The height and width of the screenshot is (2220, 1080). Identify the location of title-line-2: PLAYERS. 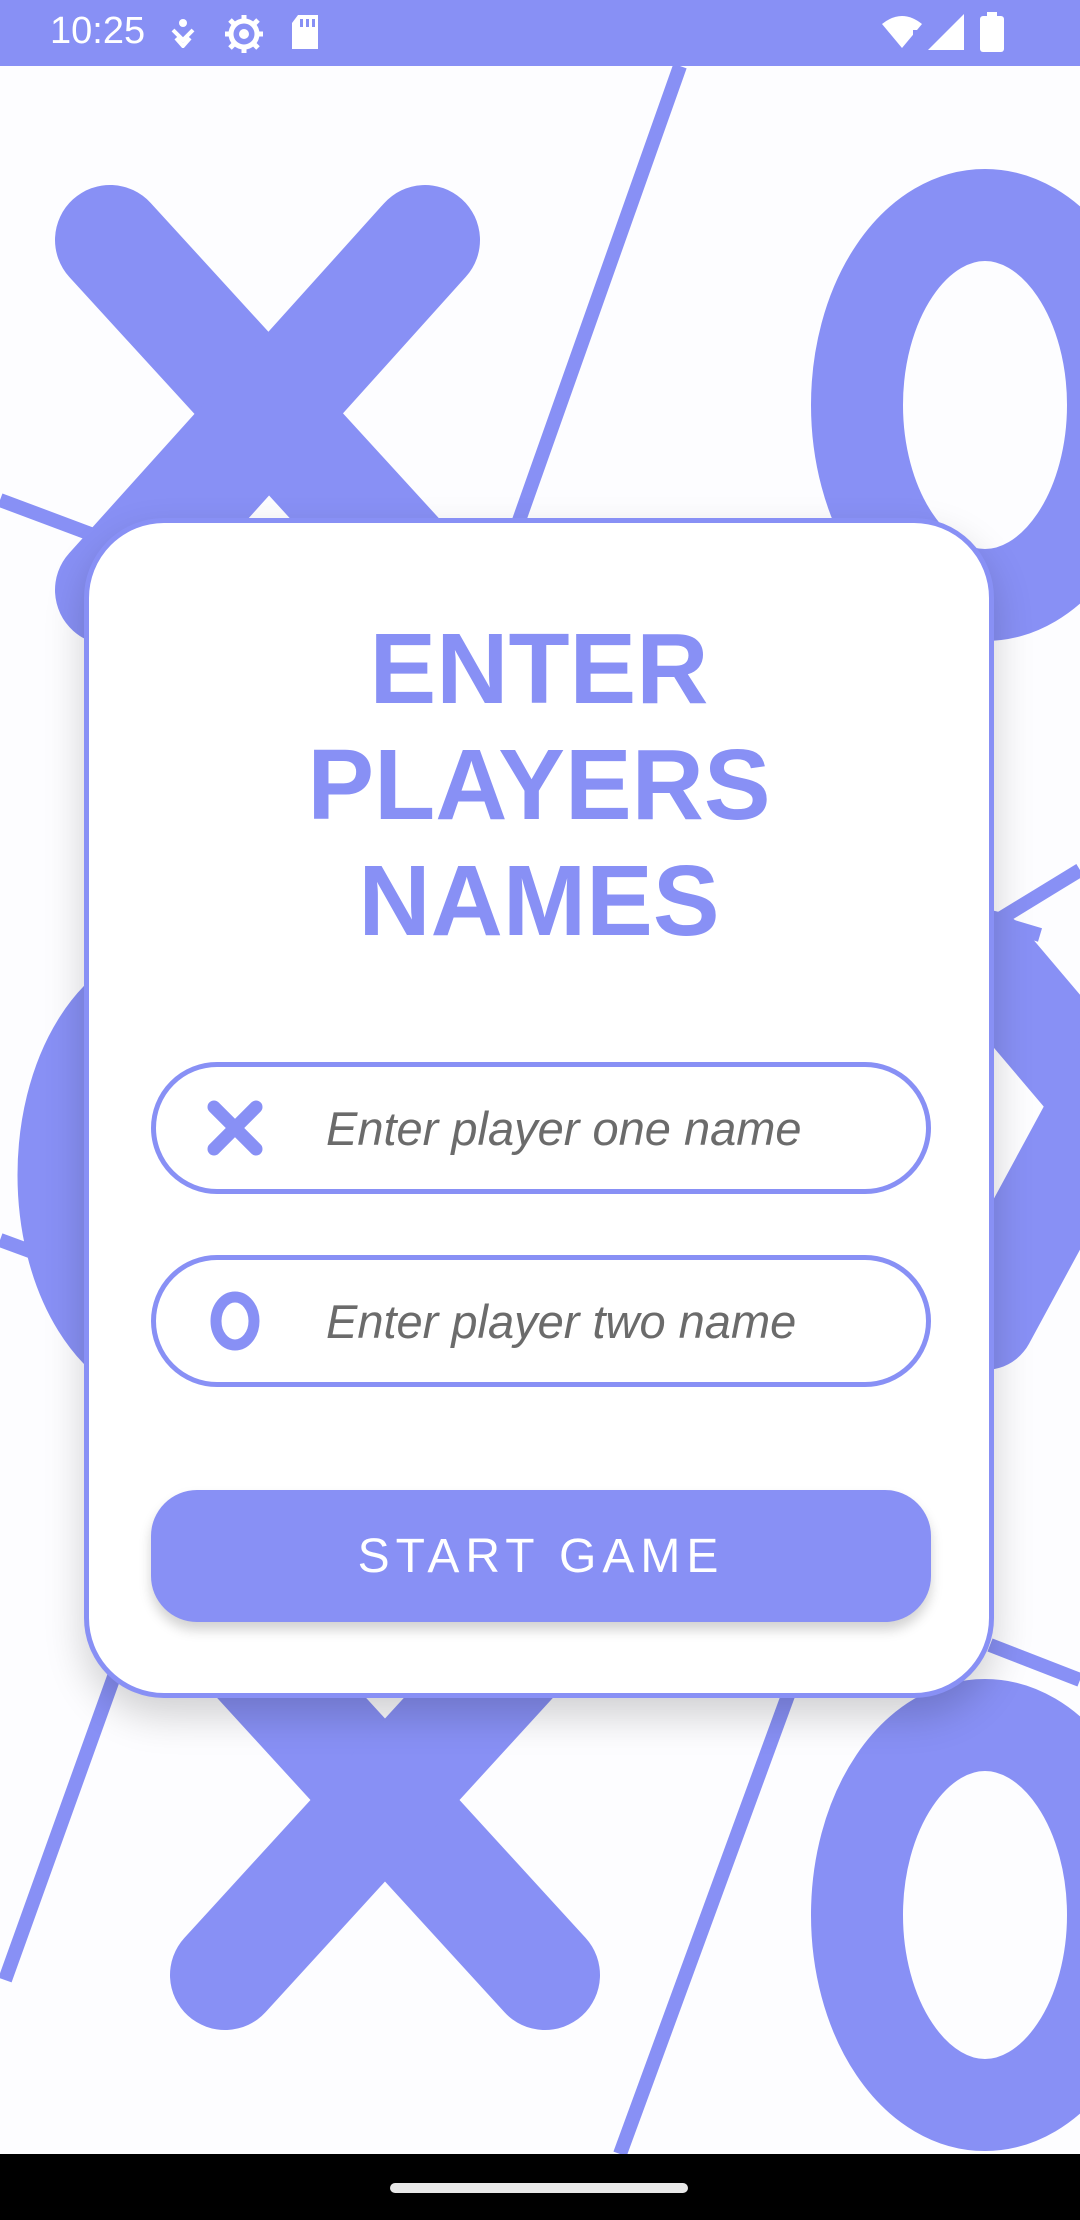
(539, 785).